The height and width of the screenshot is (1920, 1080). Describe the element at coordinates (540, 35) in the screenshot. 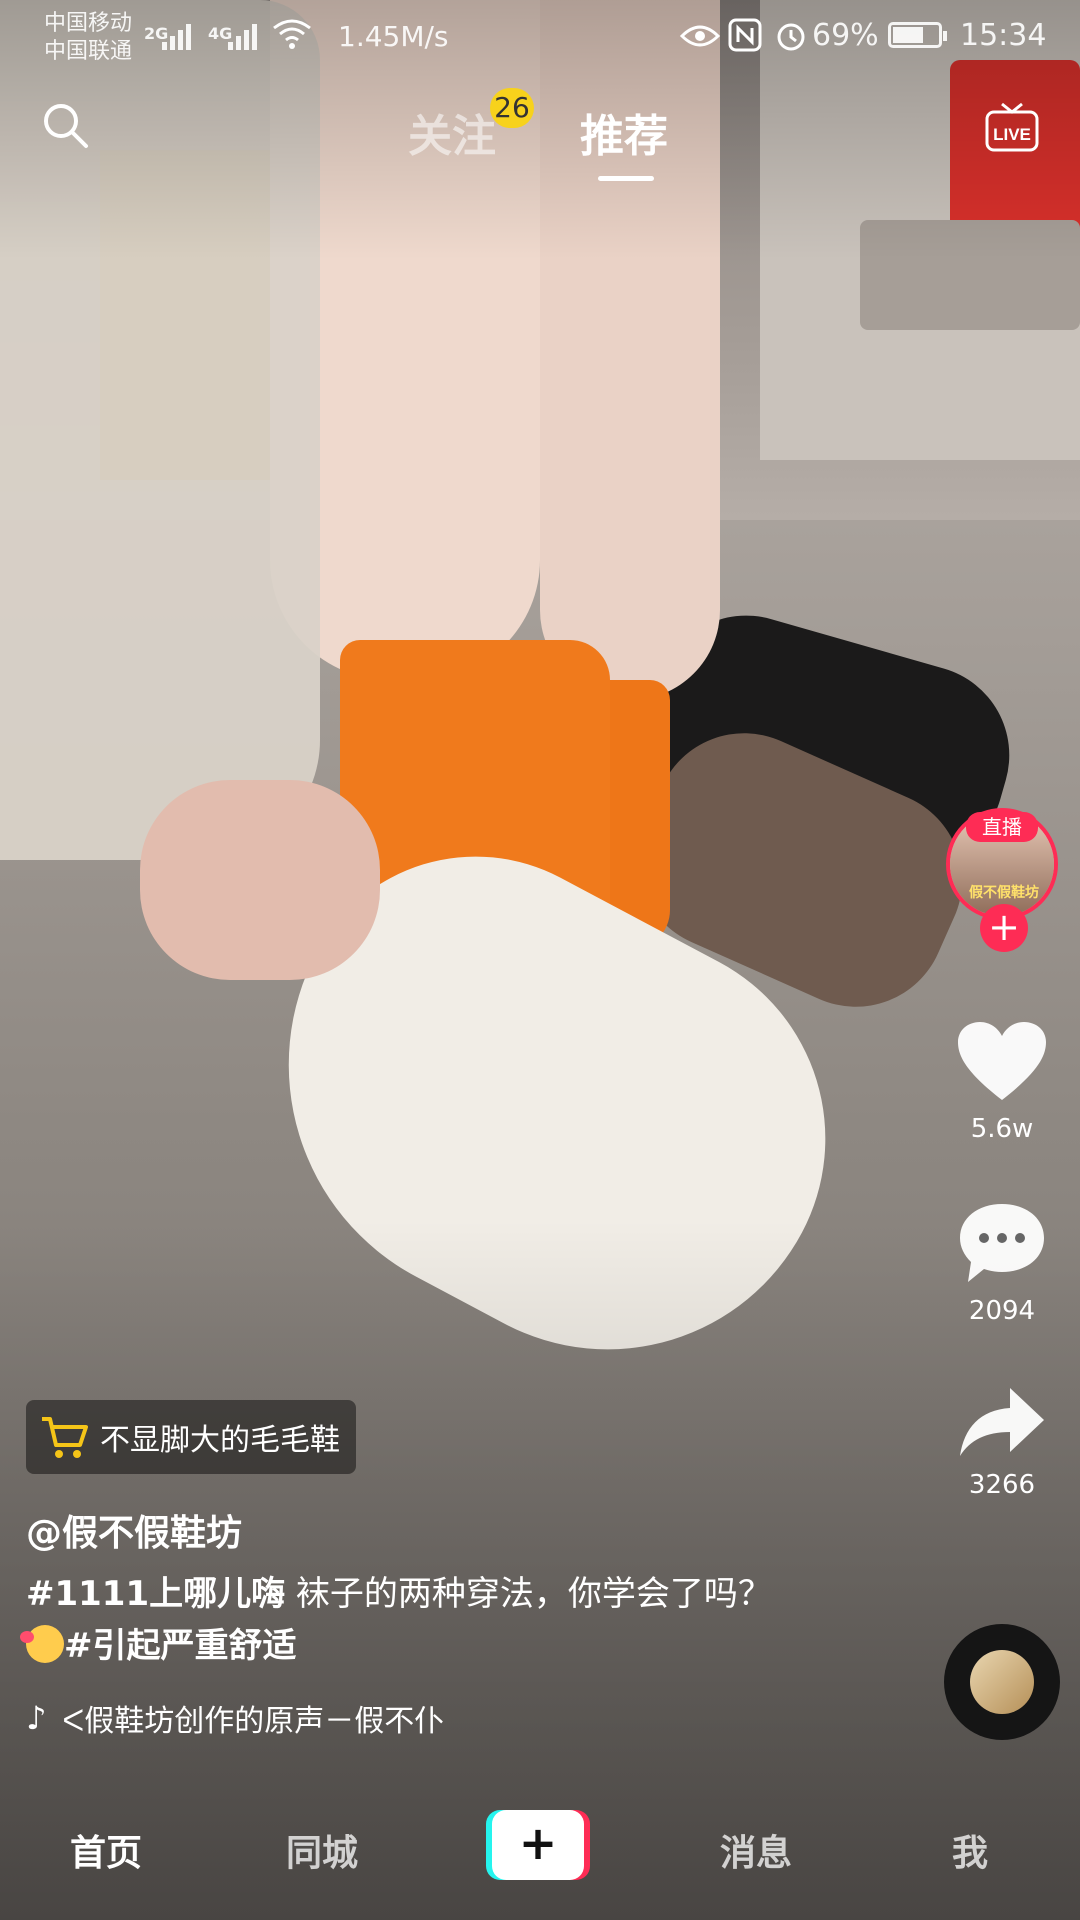

I see `status-bar: 中国移动 中国联通 2G 4G 1.45M/s 69% 15:34` at that location.